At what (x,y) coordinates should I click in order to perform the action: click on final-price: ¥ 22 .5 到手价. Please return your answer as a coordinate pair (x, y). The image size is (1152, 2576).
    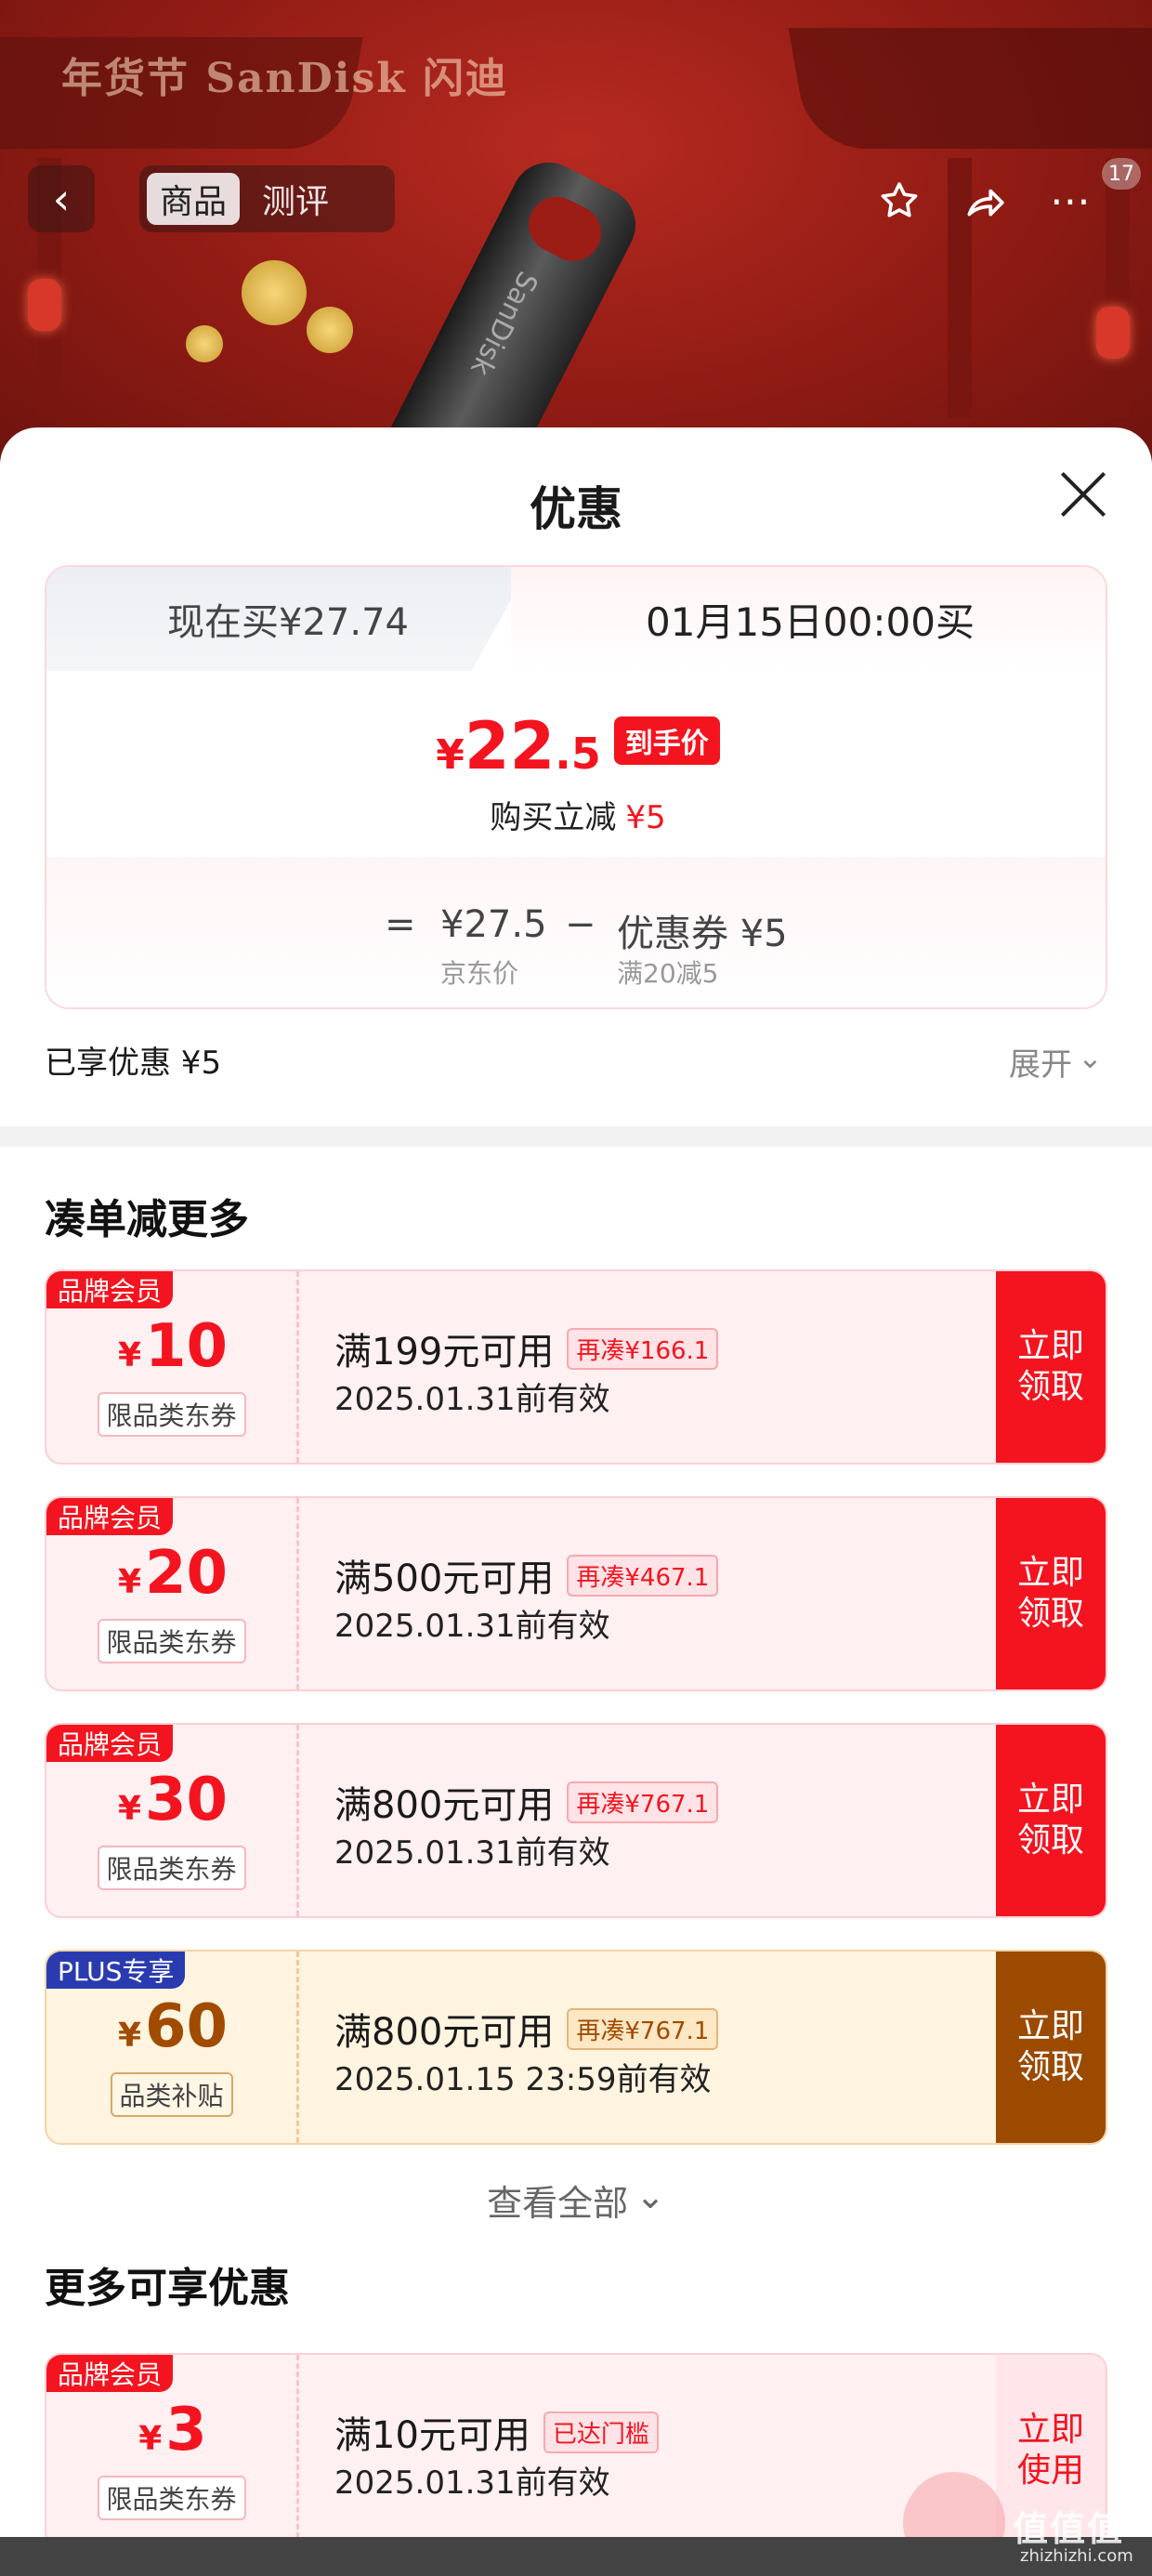
    Looking at the image, I should click on (576, 746).